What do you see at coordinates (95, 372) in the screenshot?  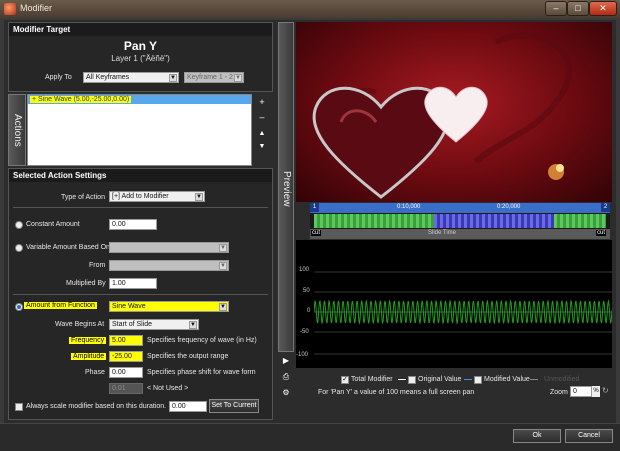 I see `phase-label: Phase` at bounding box center [95, 372].